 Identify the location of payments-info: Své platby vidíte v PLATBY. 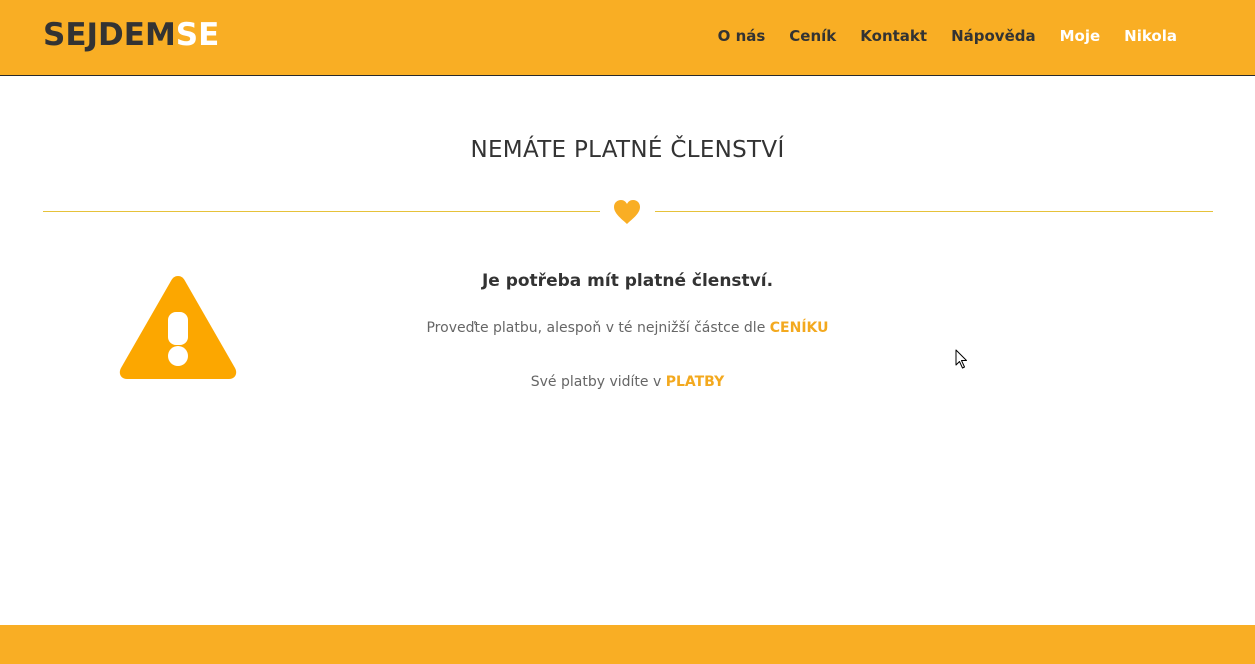
(627, 382).